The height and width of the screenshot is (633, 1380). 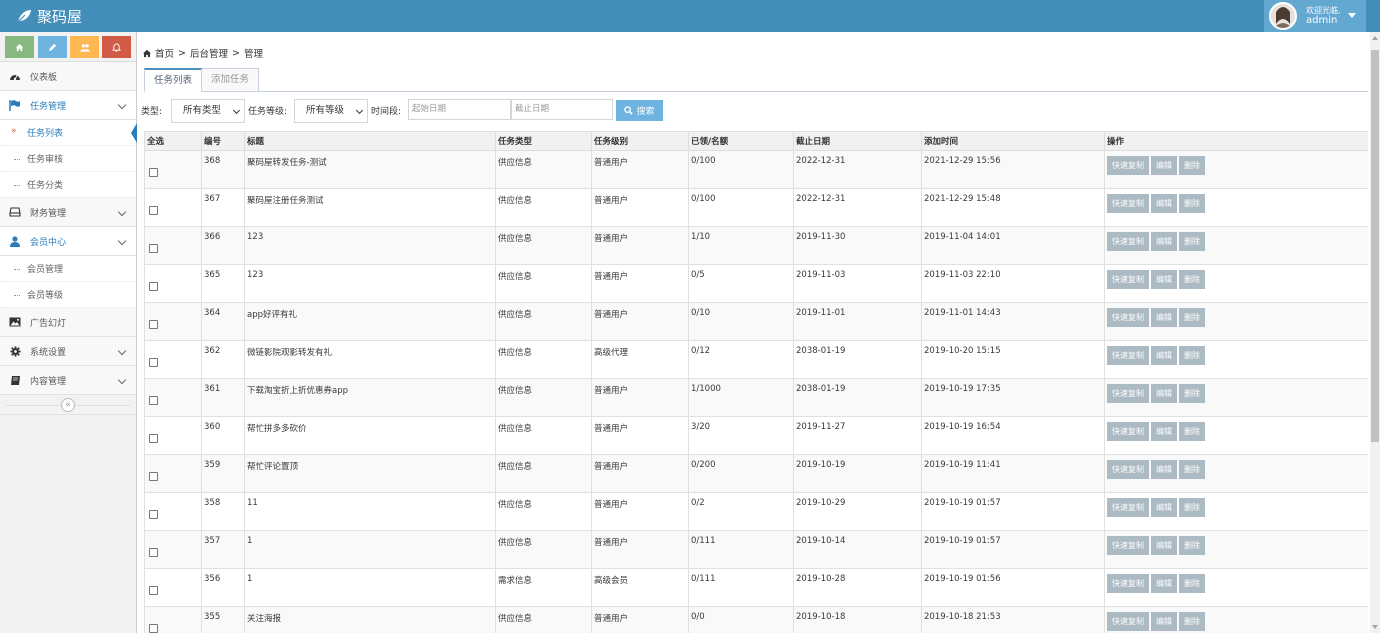 I want to click on sidebar-item-ads: 广告幻灯, so click(x=68, y=322).